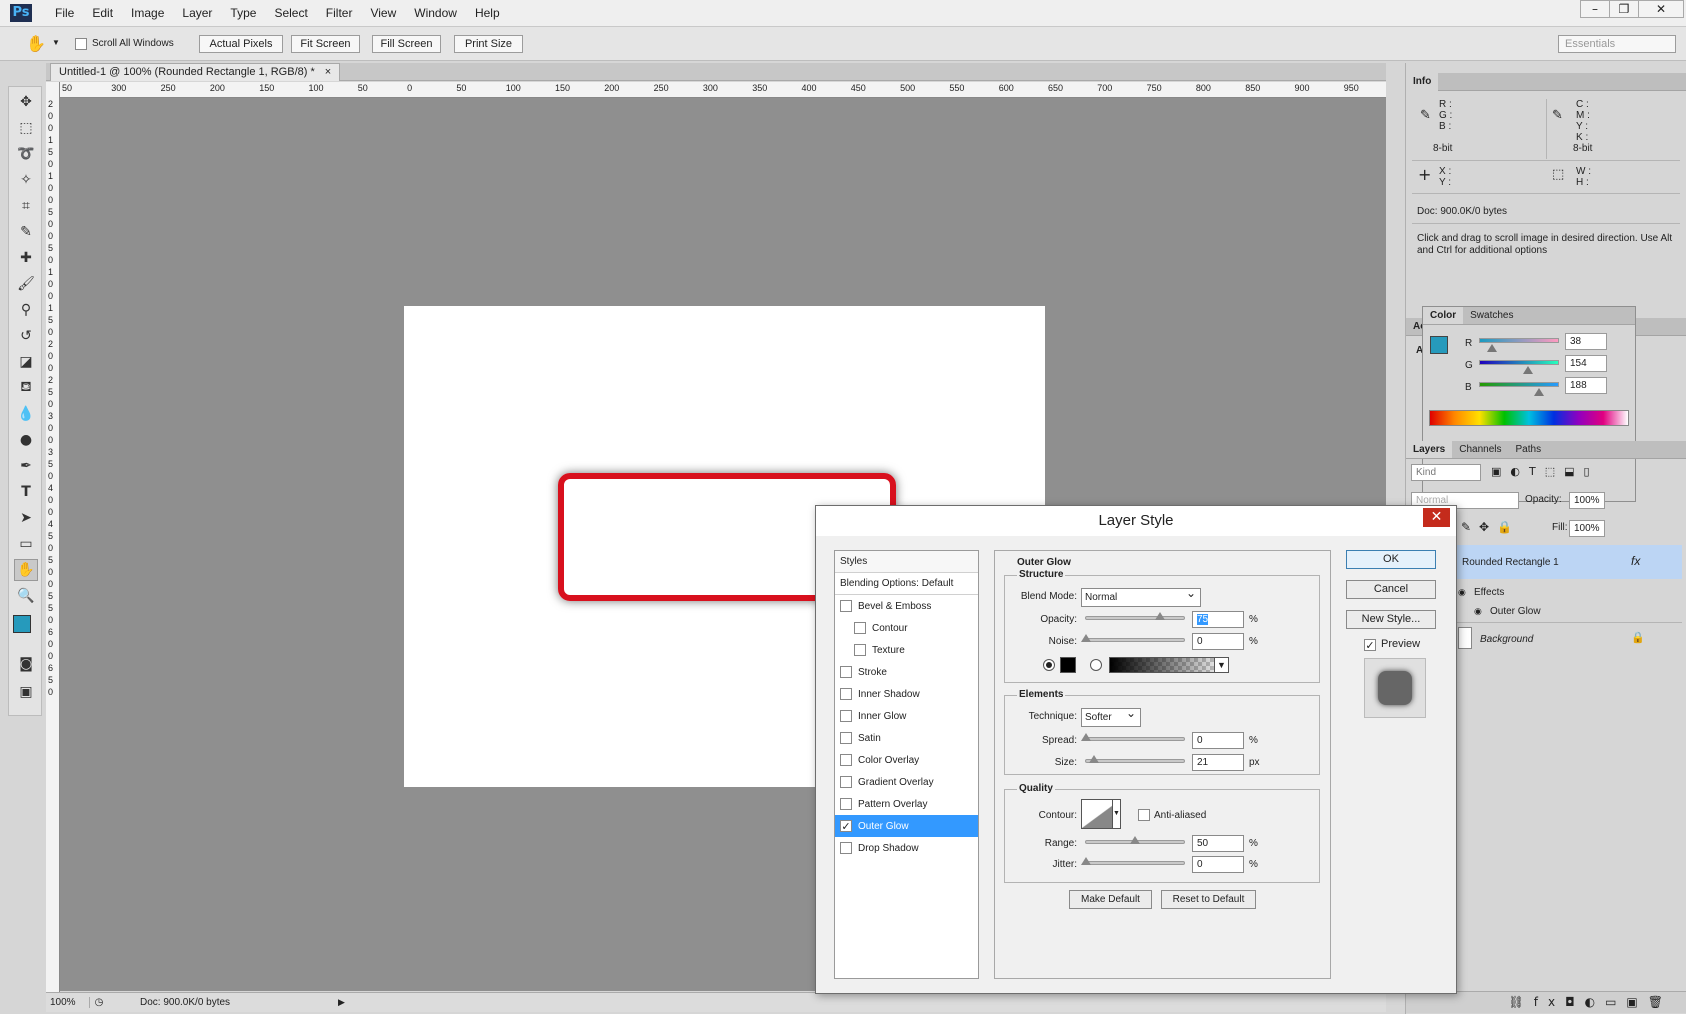  What do you see at coordinates (1462, 592) in the screenshot?
I see `effects-eye-icon: ◉` at bounding box center [1462, 592].